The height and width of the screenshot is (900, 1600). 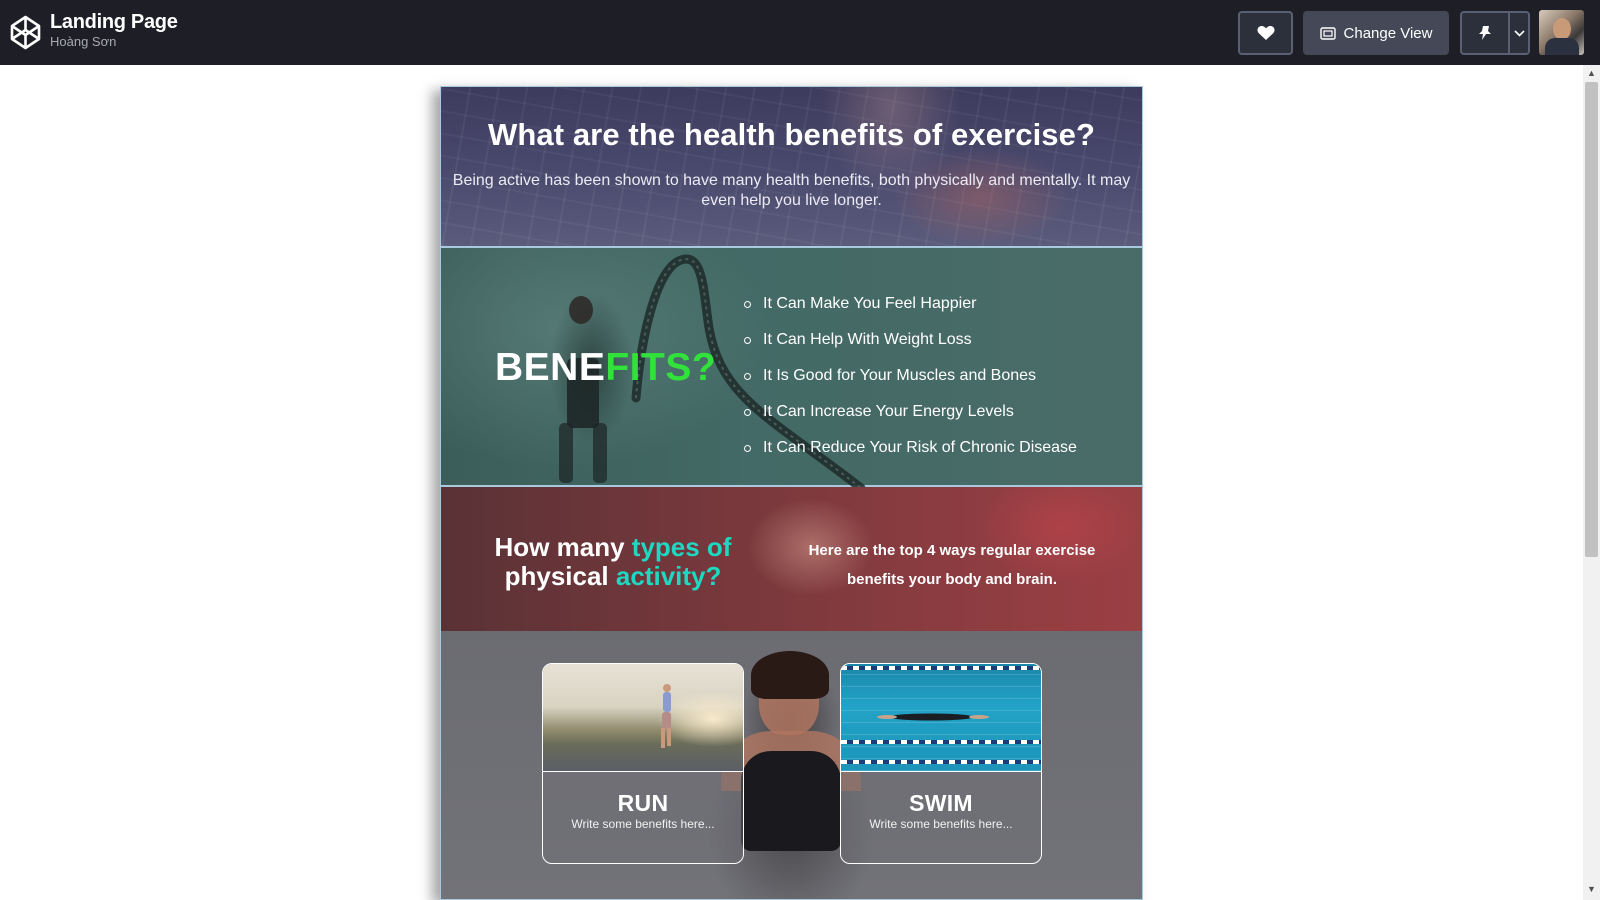 I want to click on pin-menu-button, so click(x=1519, y=33).